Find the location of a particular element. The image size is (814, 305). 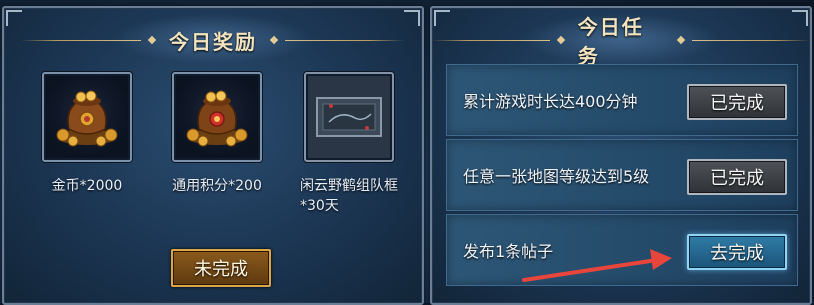

task-label: 发布1条帖子 is located at coordinates (508, 251).